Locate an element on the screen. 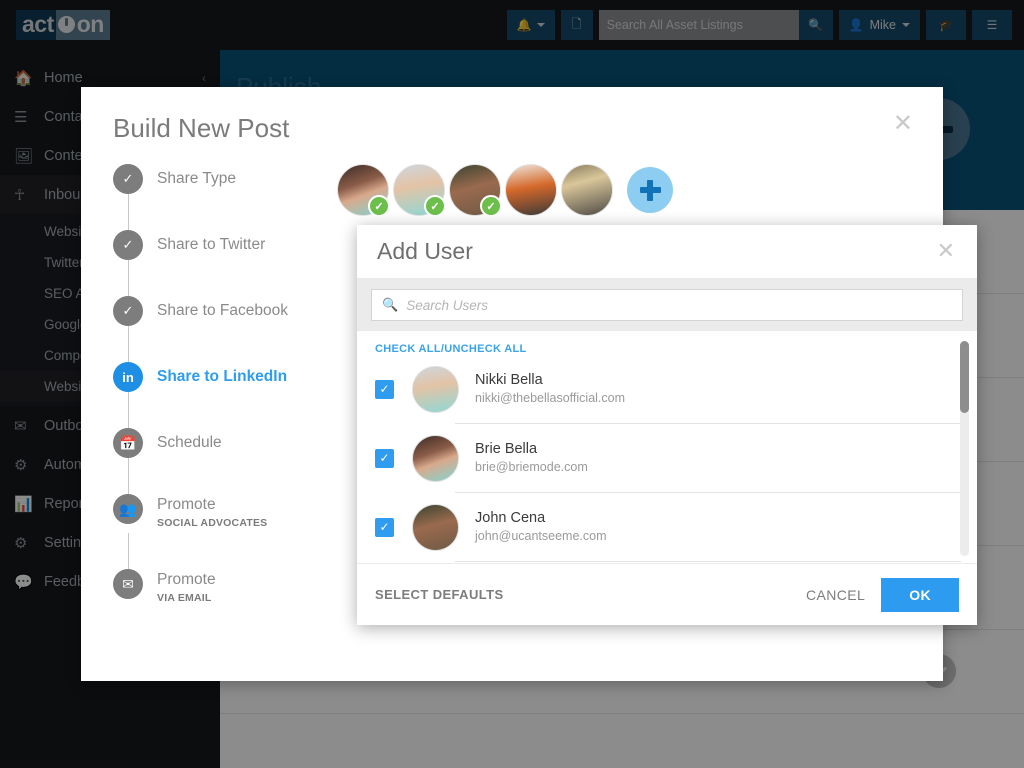  step-label: Schedule is located at coordinates (189, 442).